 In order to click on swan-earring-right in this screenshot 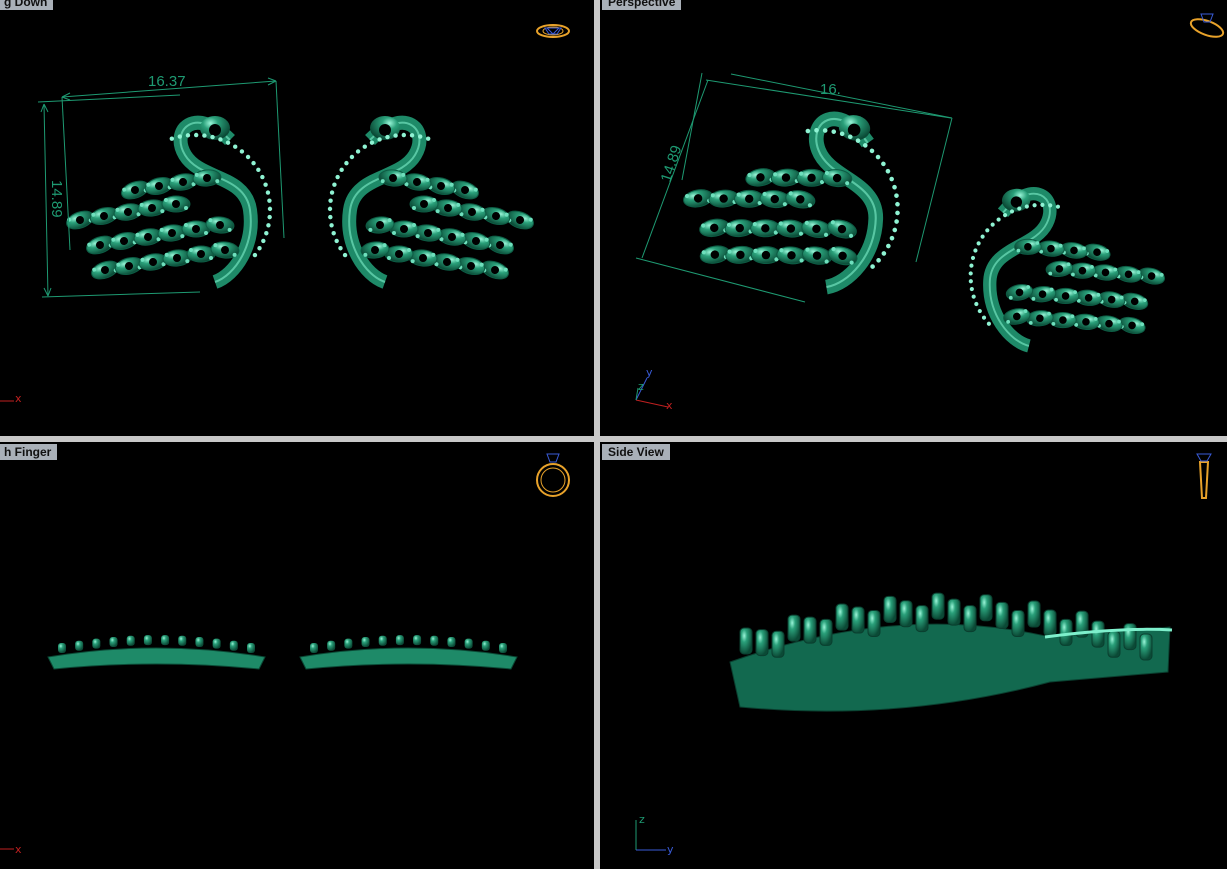, I will do `click(431, 202)`.